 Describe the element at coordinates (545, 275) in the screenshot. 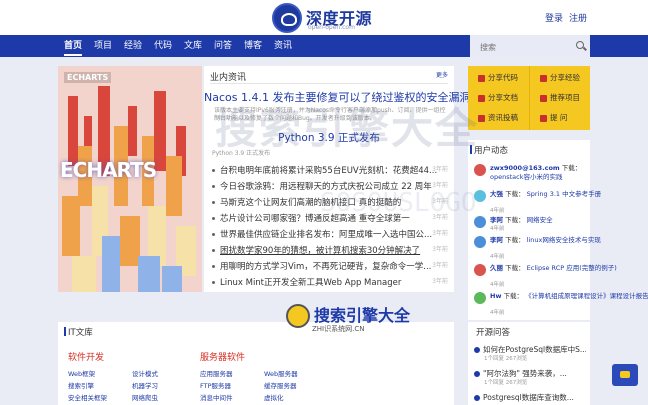

I see `activity-entry: 久丽 下载： Eclipse RCP 应用(完整的例子) 4年前` at that location.